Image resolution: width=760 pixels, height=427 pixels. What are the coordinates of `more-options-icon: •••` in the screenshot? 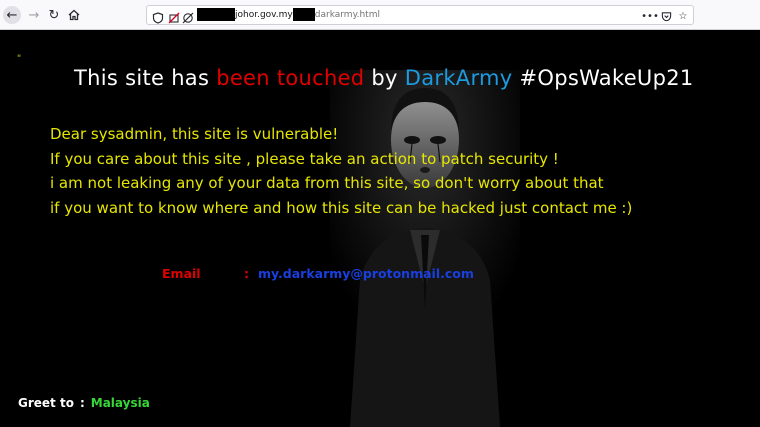 It's located at (650, 16).